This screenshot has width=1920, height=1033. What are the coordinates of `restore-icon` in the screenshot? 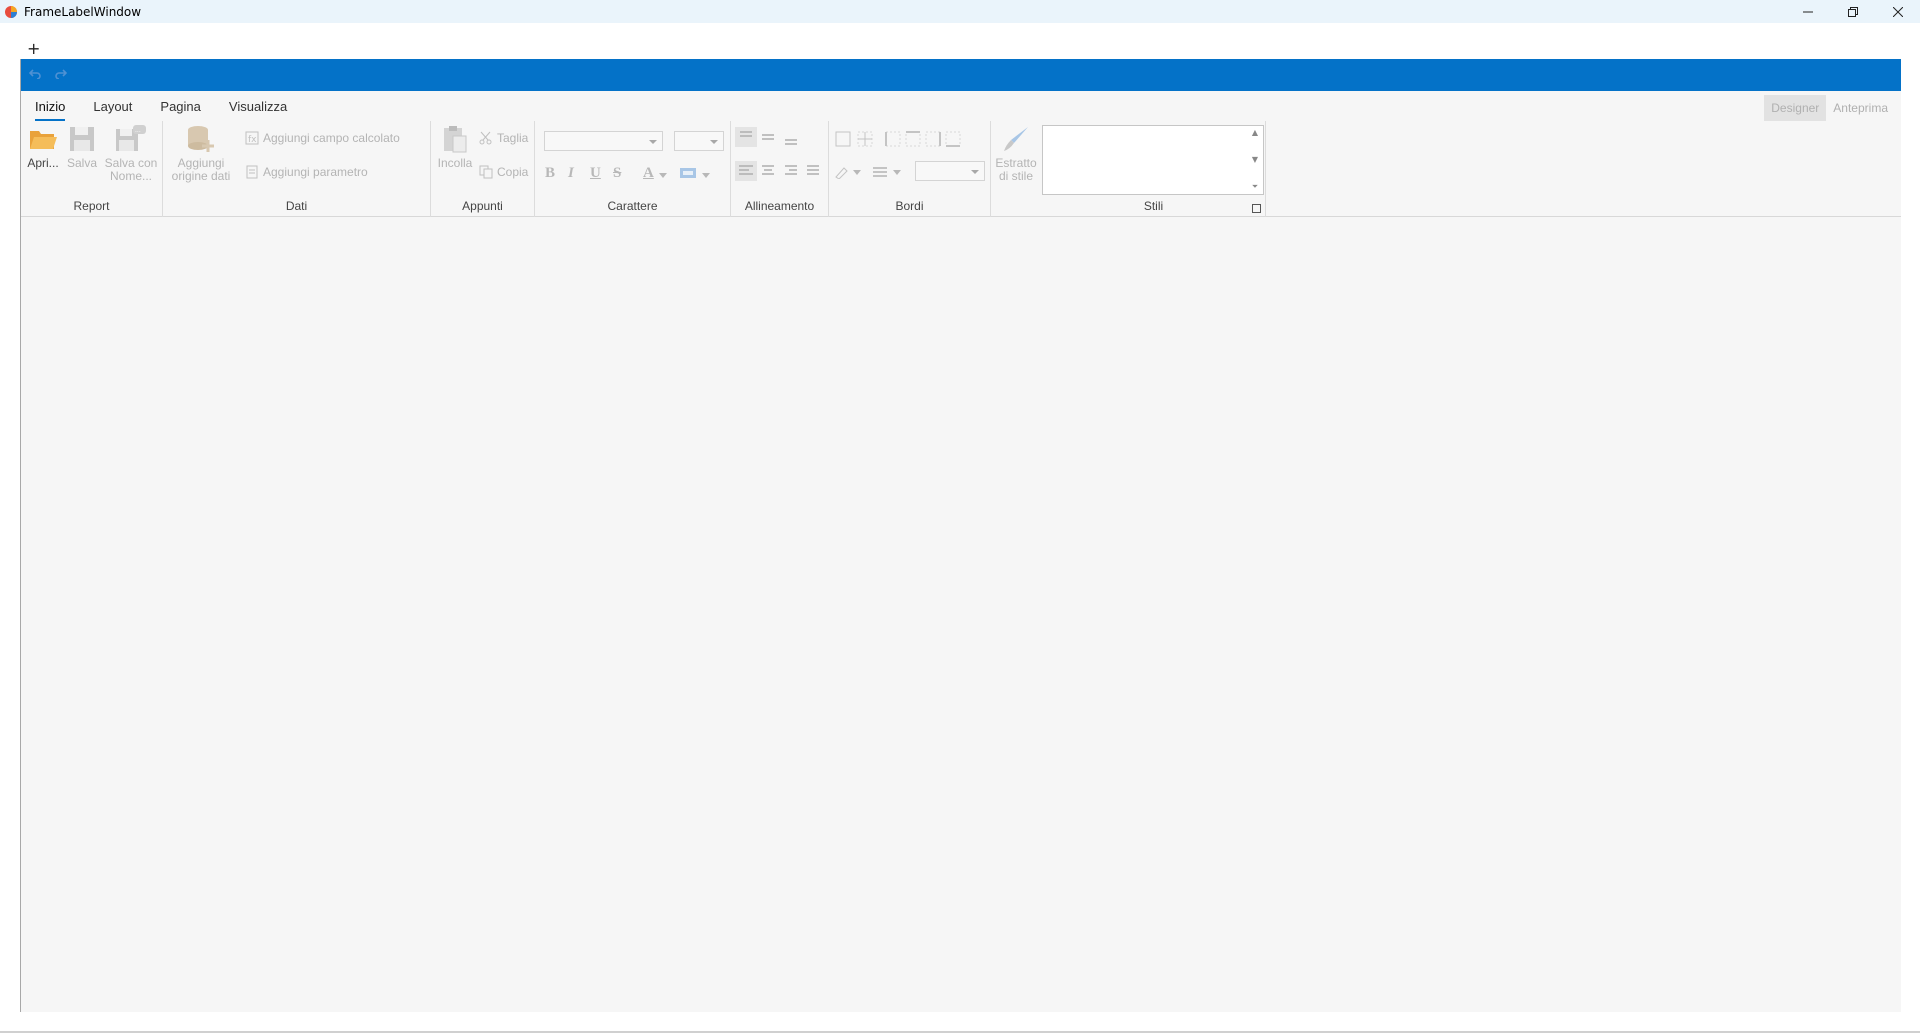 It's located at (1852, 11).